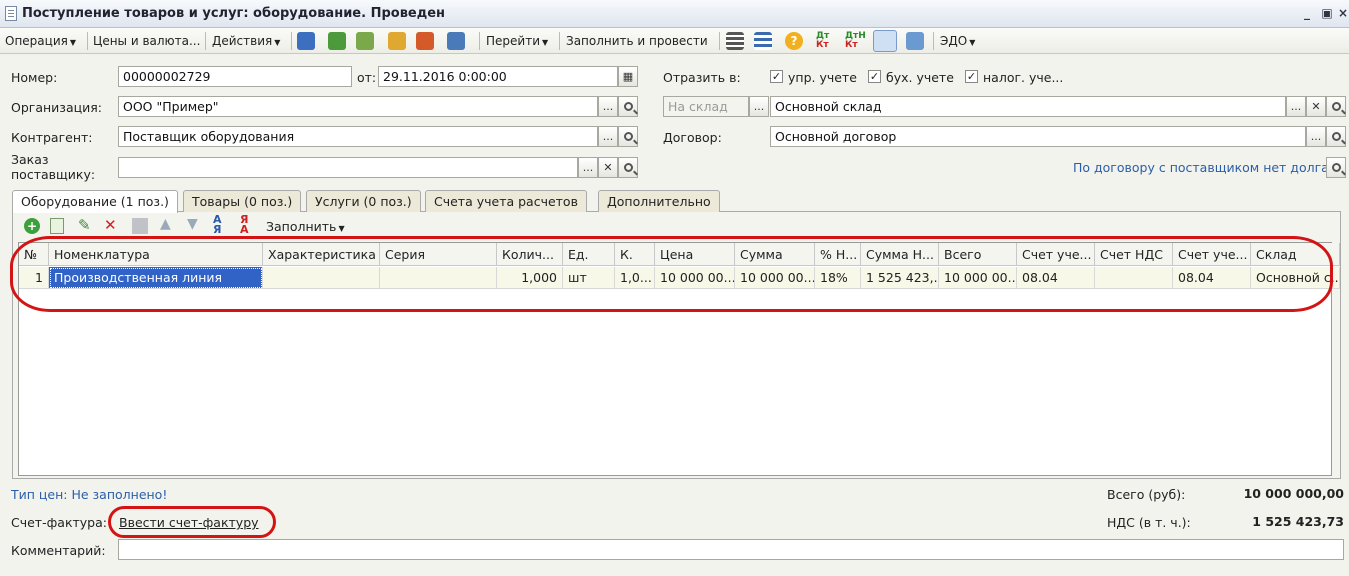 This screenshot has height=576, width=1349. What do you see at coordinates (628, 136) in the screenshot?
I see `contractor-search-icon` at bounding box center [628, 136].